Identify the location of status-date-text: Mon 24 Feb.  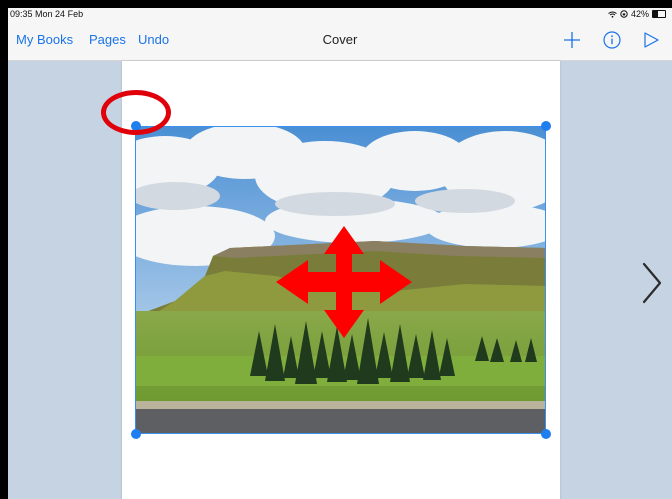
(59, 14).